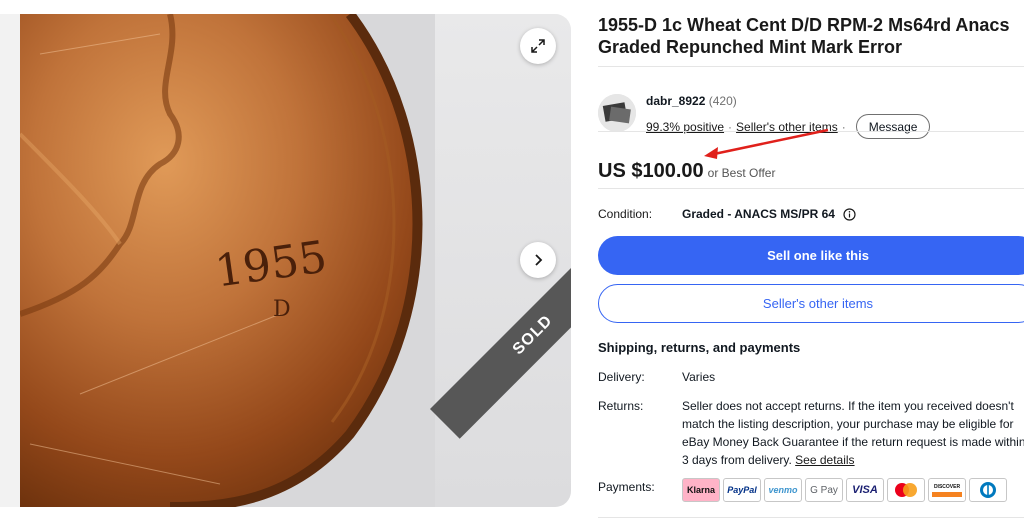  I want to click on condition-value: Graded - ANACS MS/PR 64, so click(758, 214).